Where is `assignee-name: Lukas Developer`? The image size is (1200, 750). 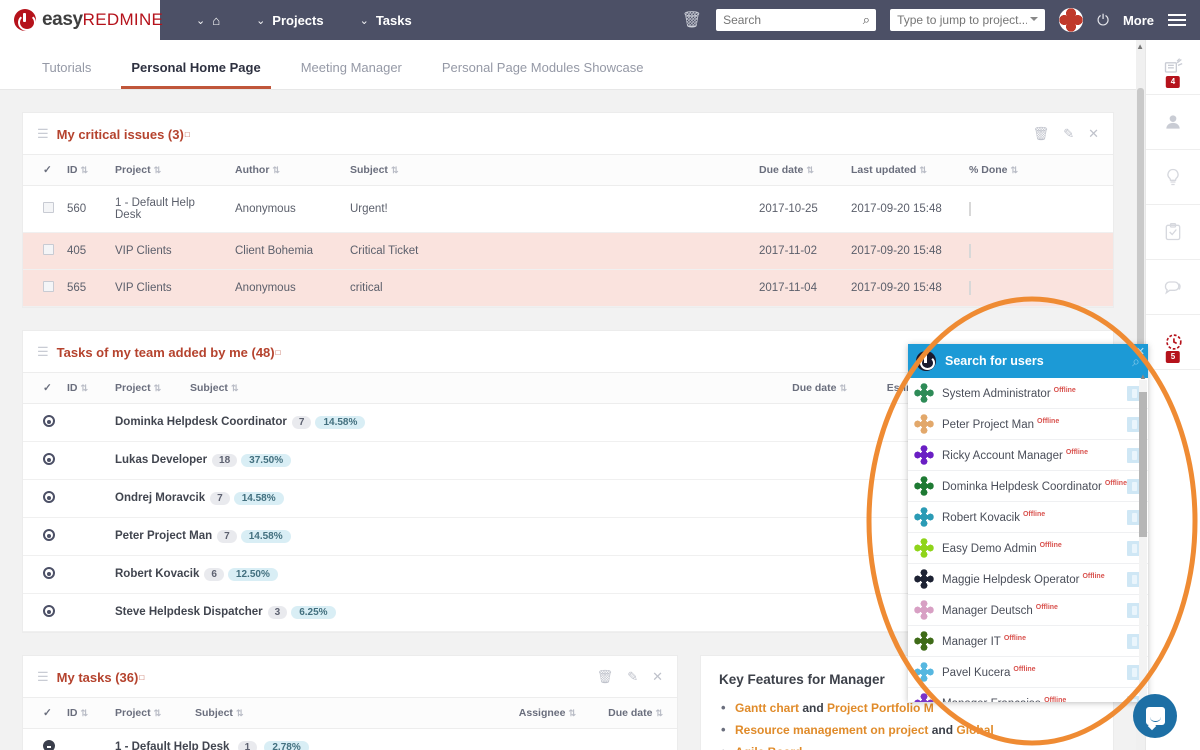
assignee-name: Lukas Developer is located at coordinates (161, 460).